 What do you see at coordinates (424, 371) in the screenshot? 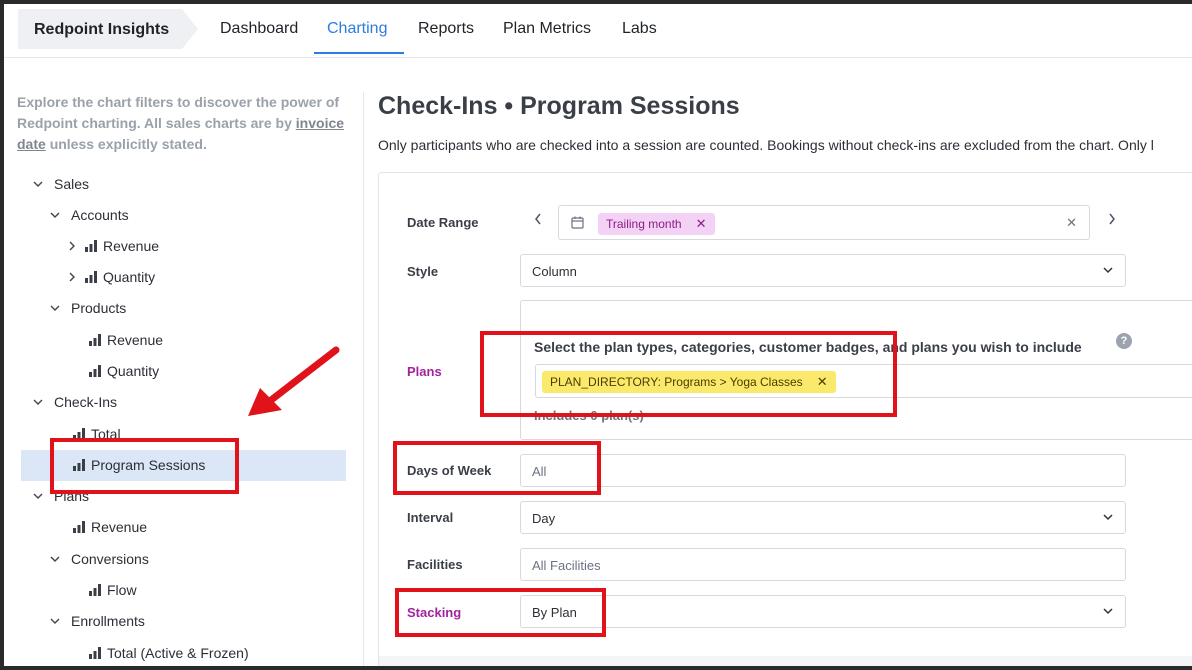
I see `plans-label: Plans` at bounding box center [424, 371].